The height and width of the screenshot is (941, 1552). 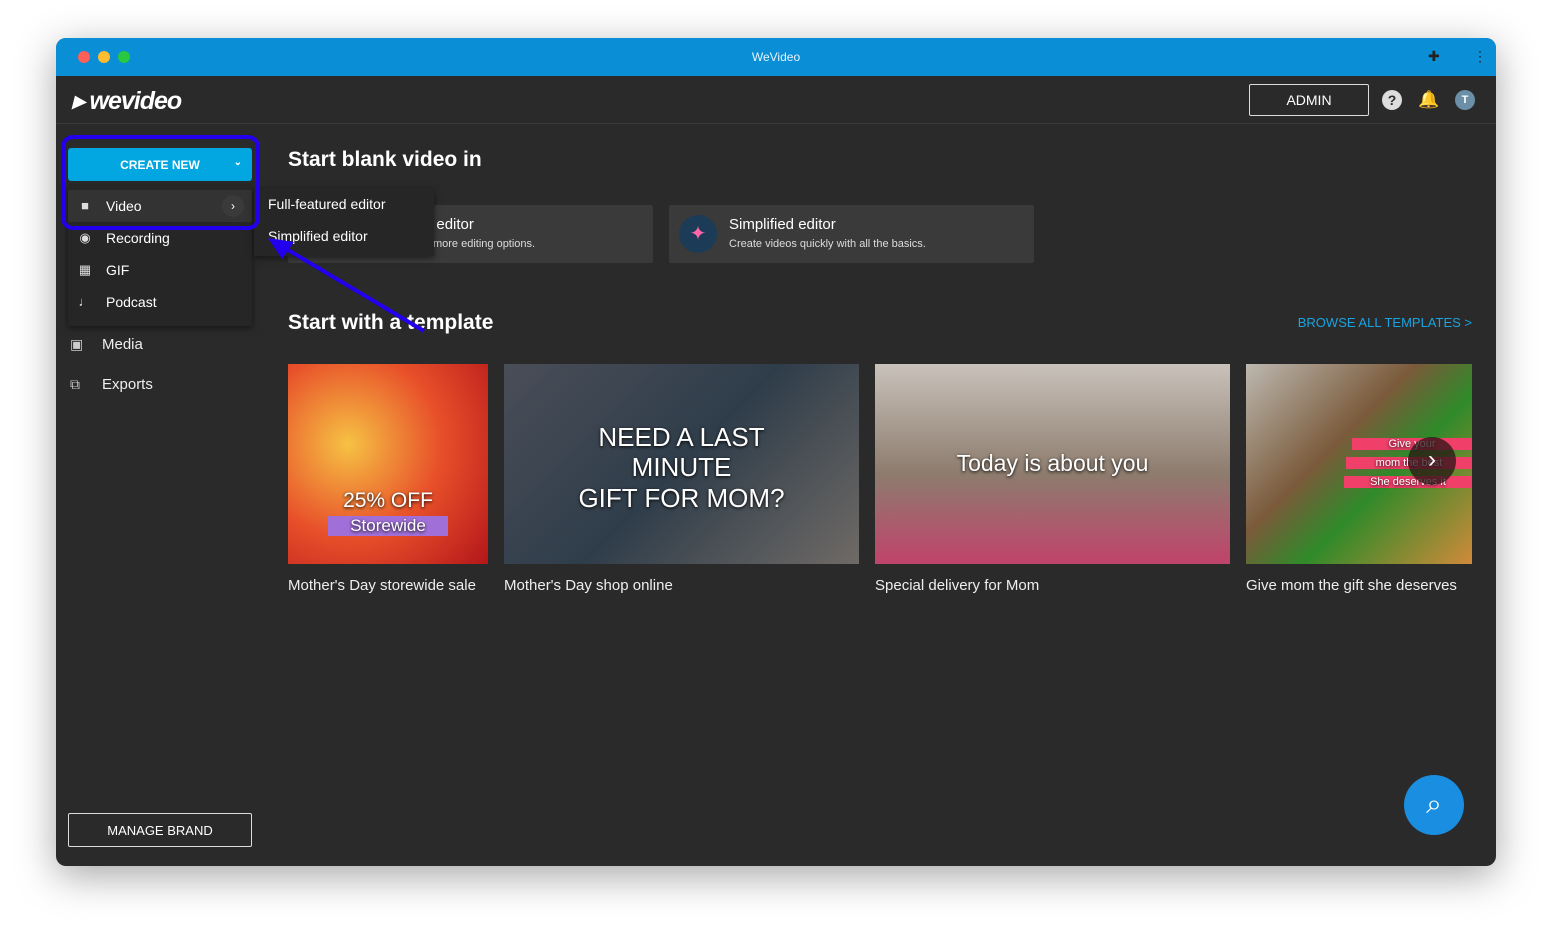 I want to click on annotation-arrow, so click(x=347, y=285).